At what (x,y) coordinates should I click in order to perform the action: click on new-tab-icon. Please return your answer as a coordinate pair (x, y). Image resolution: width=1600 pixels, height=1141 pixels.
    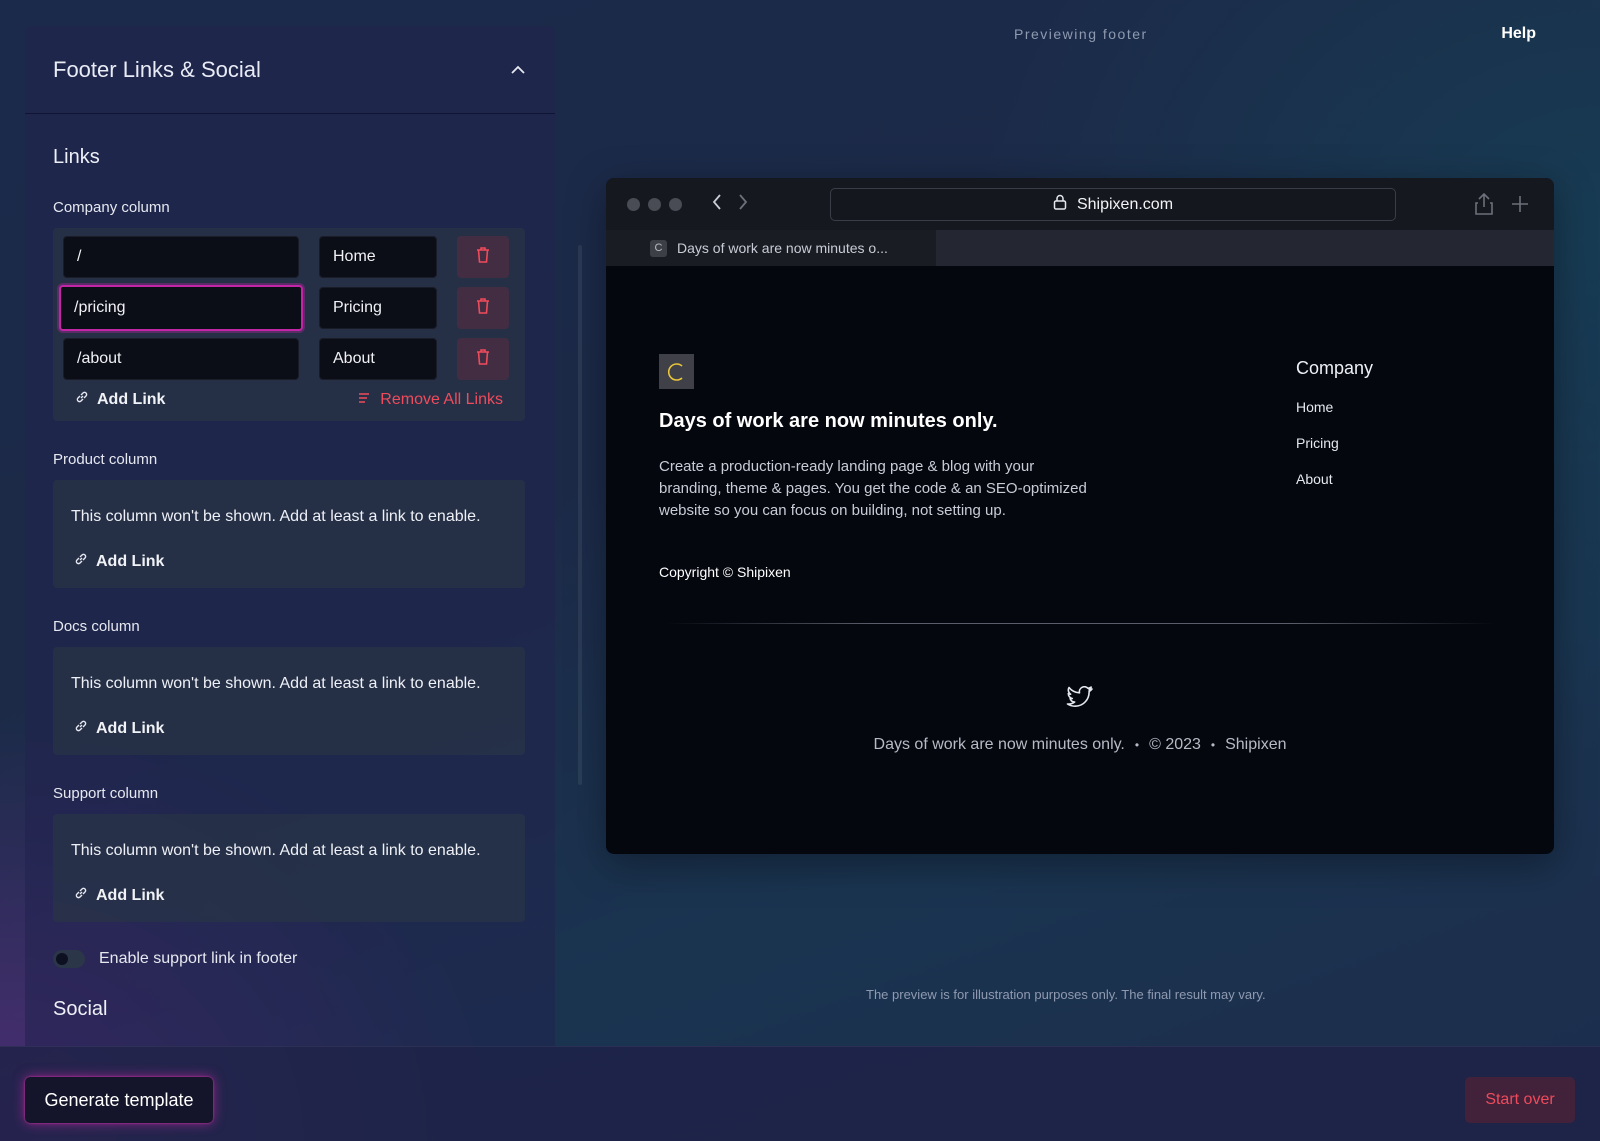
    Looking at the image, I should click on (1520, 206).